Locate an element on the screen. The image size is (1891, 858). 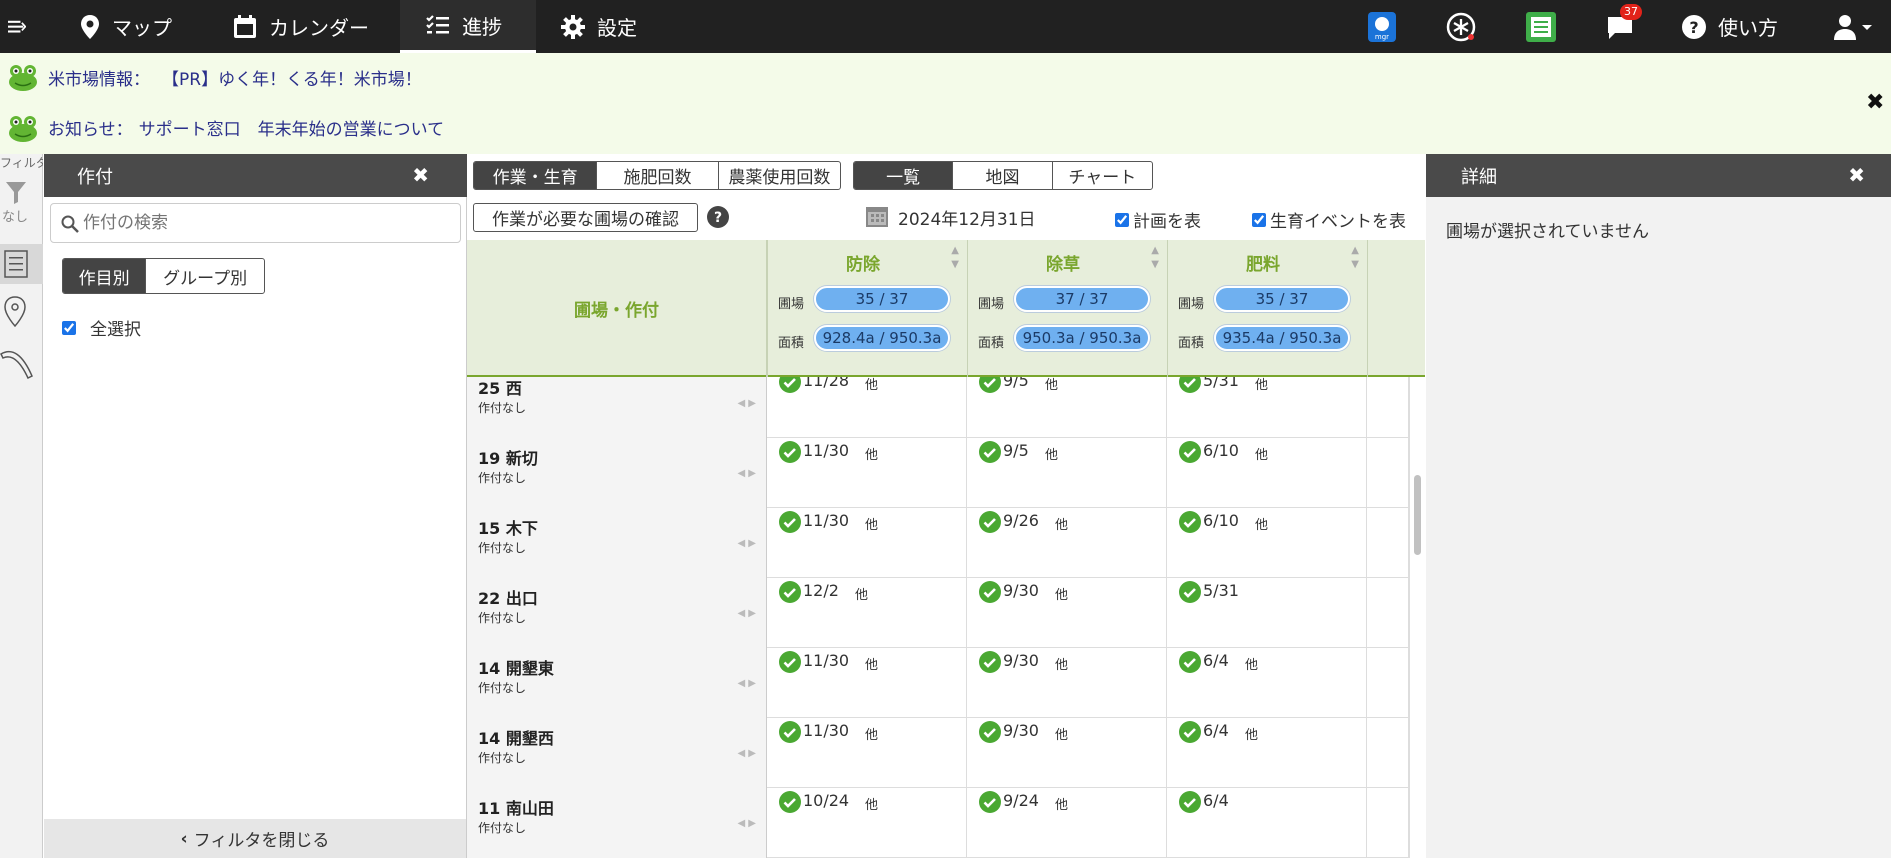
notice-link: 【PR】ゆく年！くる年！米市場！ is located at coordinates (292, 77).